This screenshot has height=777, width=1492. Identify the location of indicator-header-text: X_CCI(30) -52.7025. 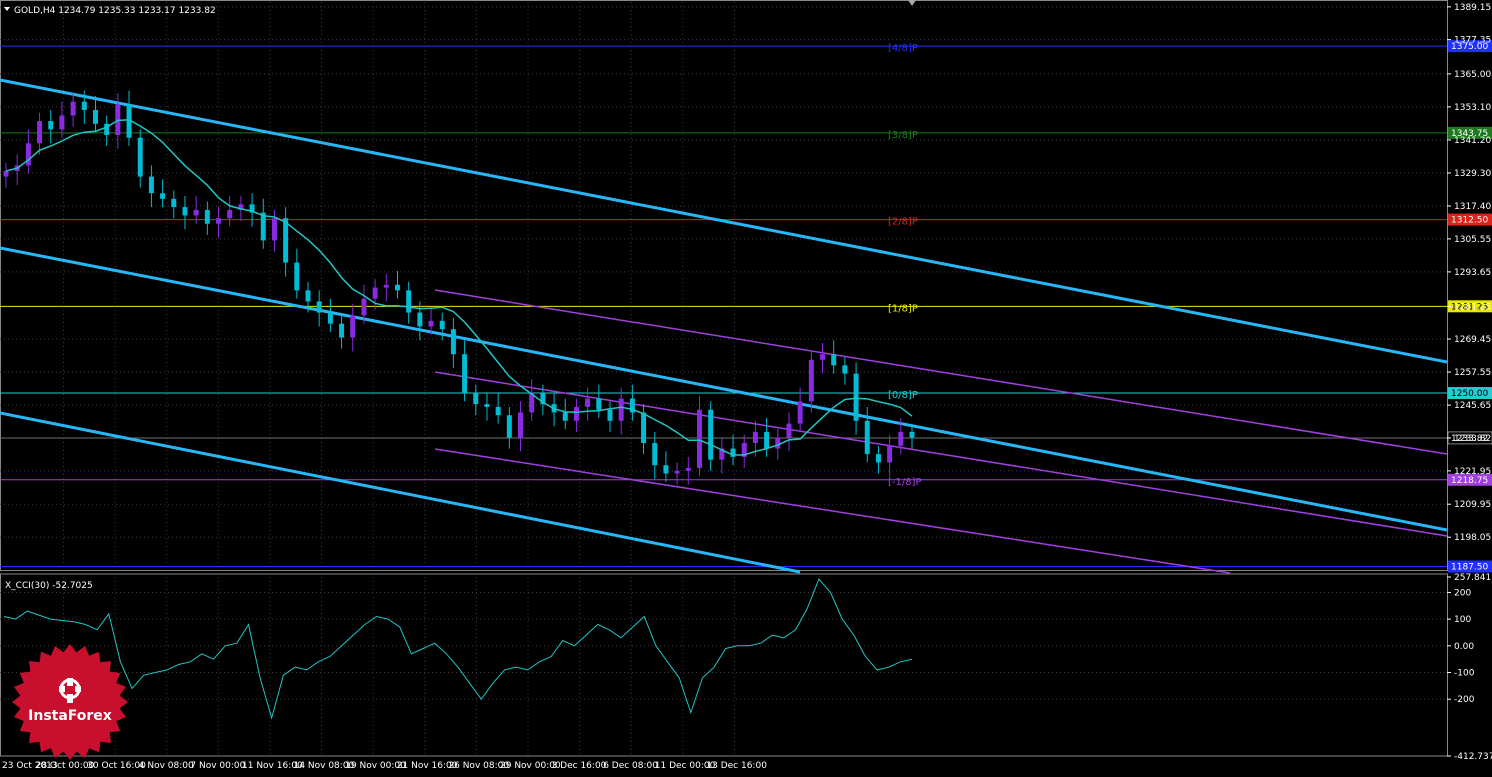
(49, 586).